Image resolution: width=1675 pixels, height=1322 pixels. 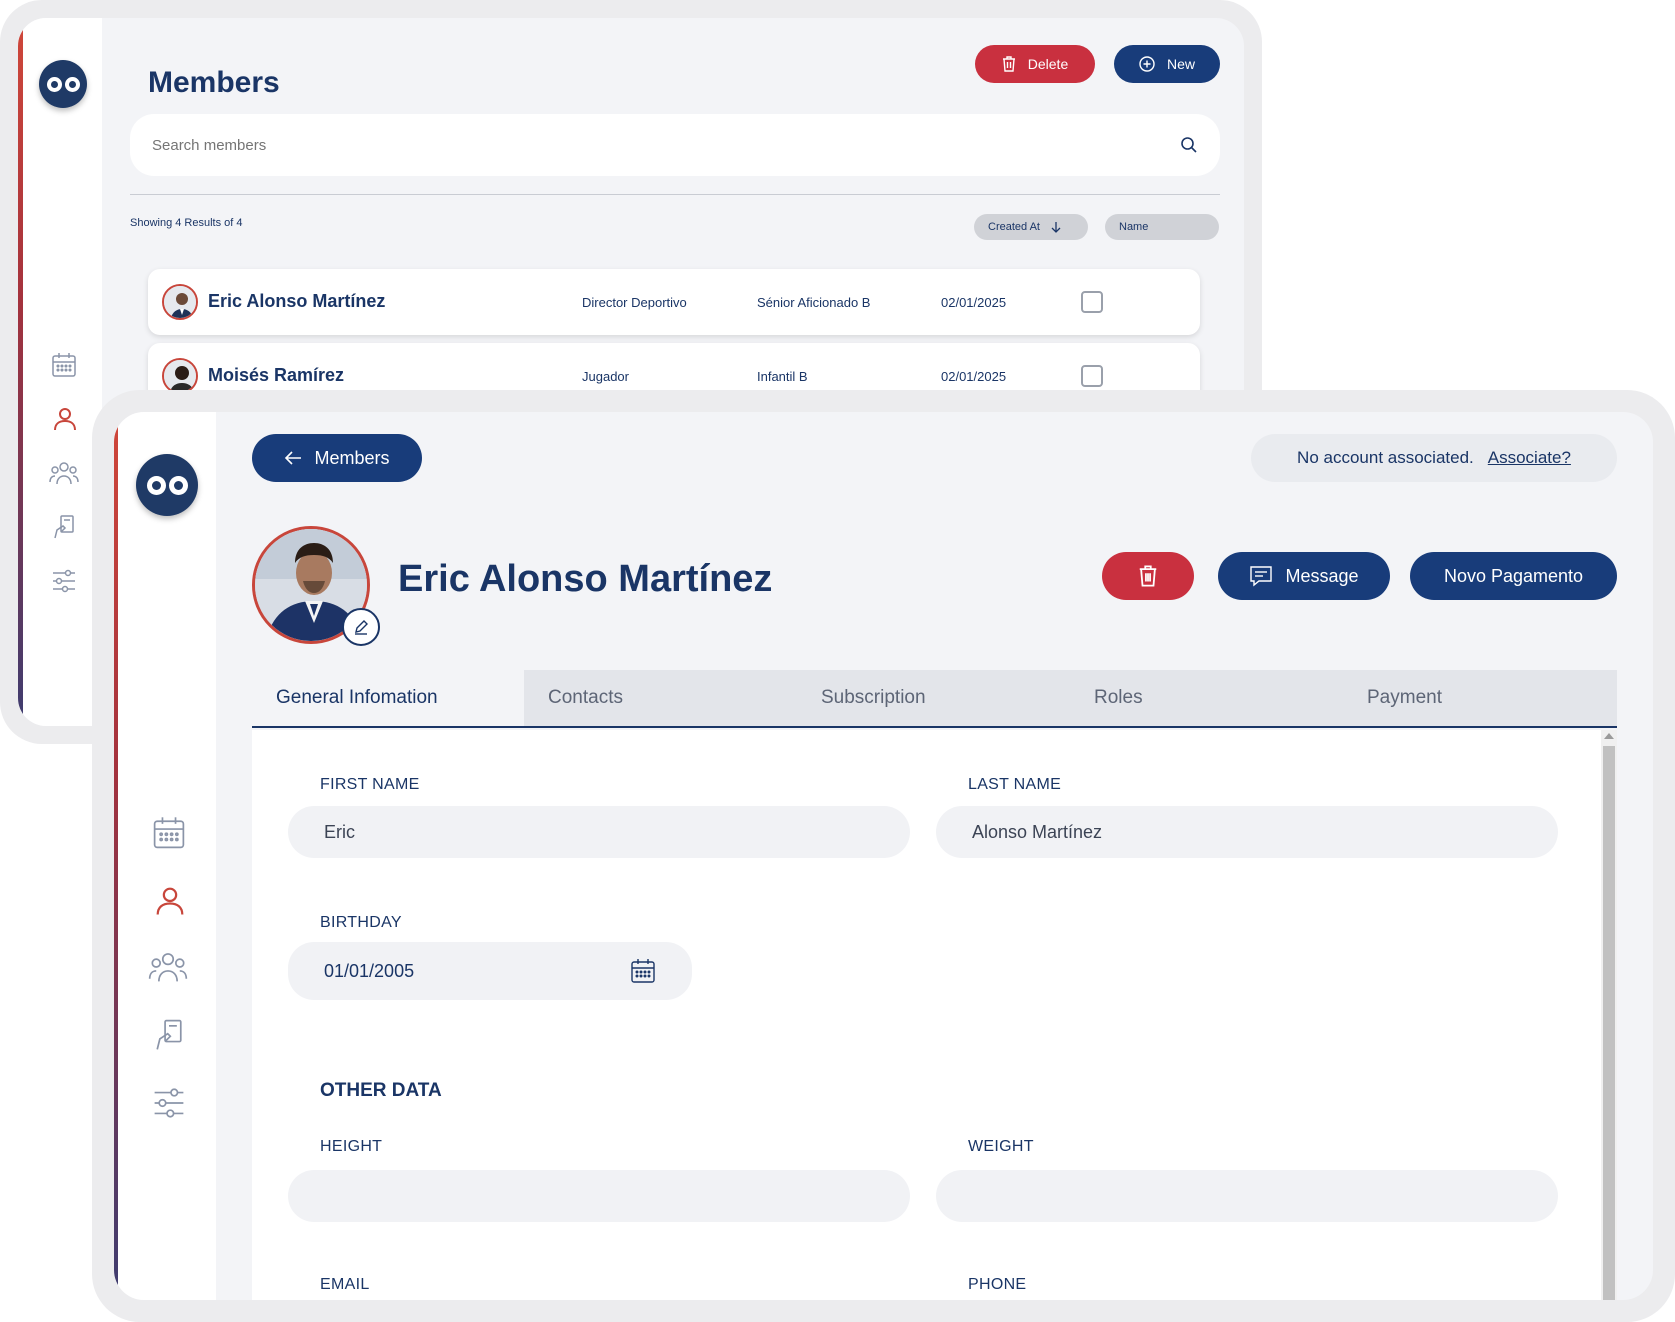 I want to click on account-status: No account associated. Associate?, so click(x=1434, y=458).